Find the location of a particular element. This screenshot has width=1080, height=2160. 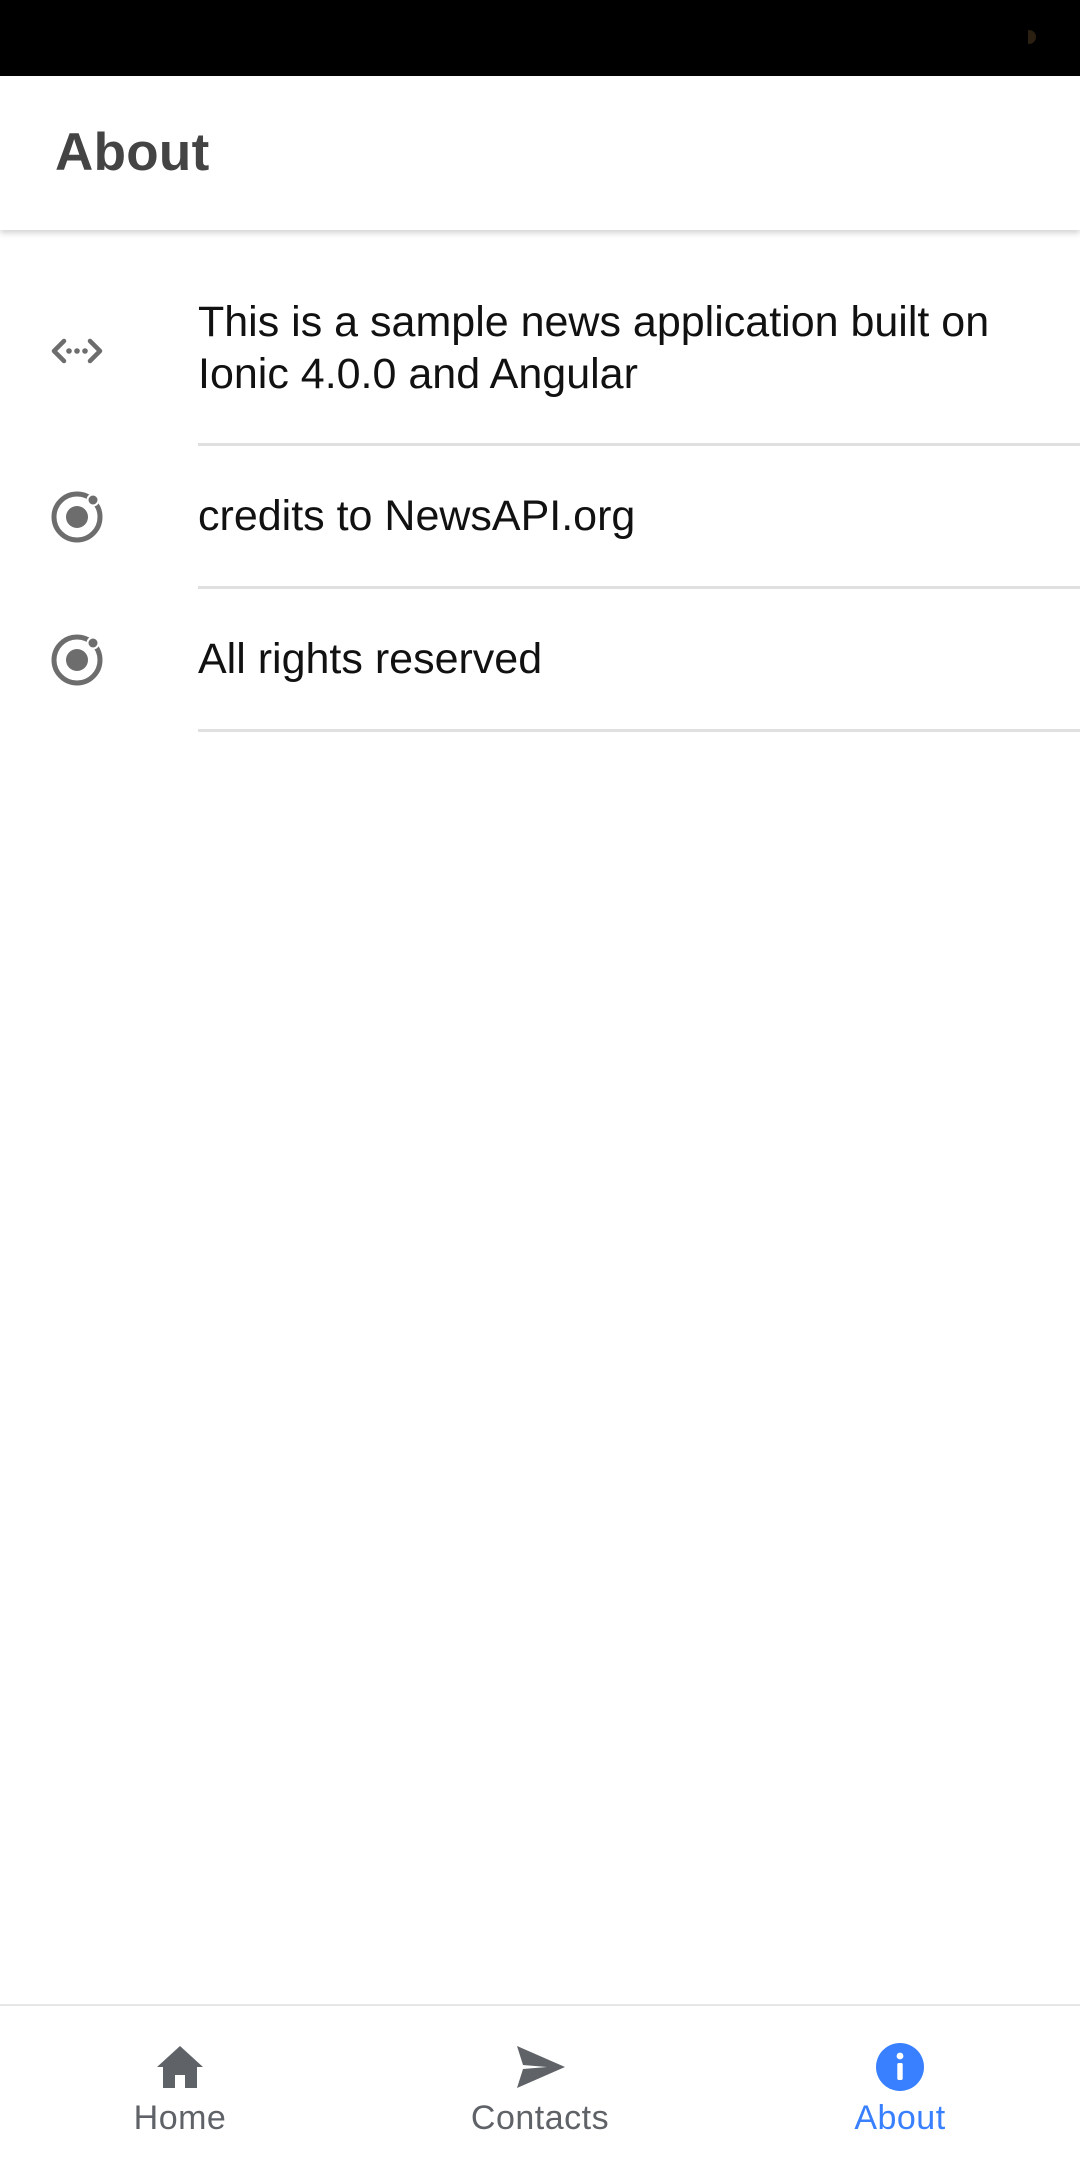

list-item: All rights reserved is located at coordinates (540, 660).